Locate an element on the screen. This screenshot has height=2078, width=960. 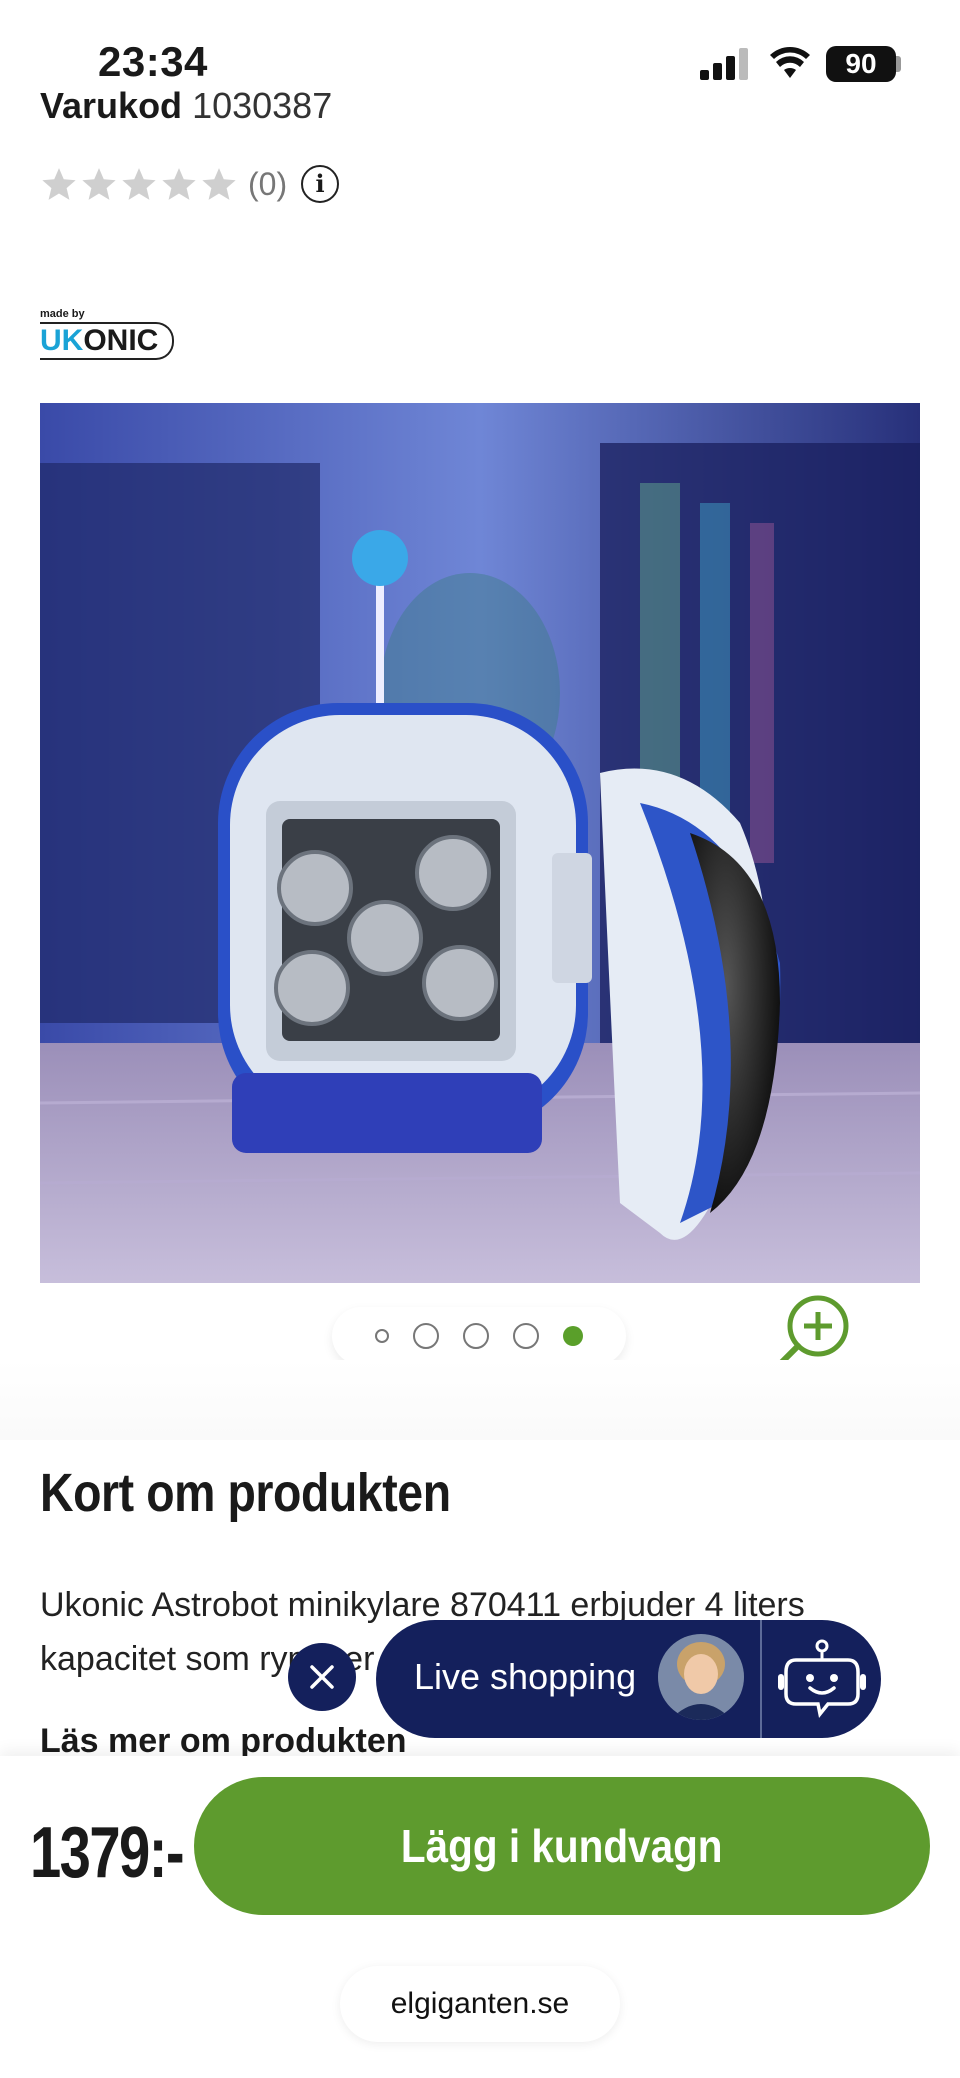
price: 1379:- is located at coordinates (107, 1853).